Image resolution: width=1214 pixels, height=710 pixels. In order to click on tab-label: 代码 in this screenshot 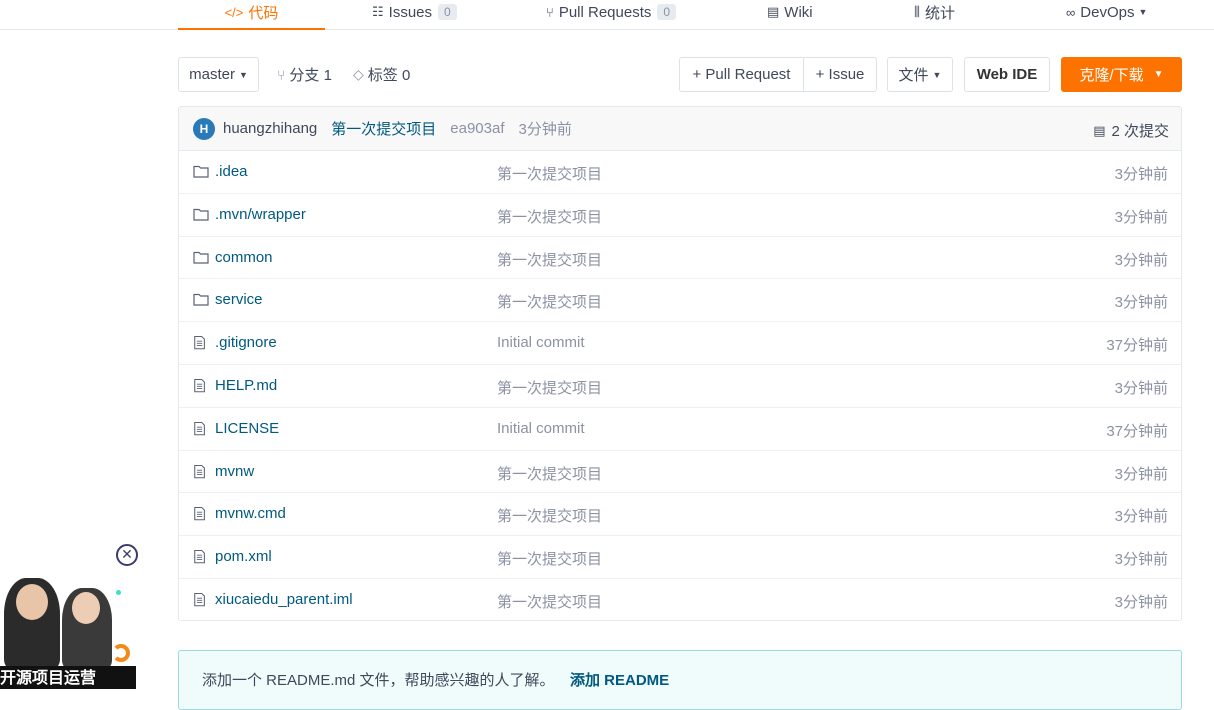, I will do `click(263, 13)`.